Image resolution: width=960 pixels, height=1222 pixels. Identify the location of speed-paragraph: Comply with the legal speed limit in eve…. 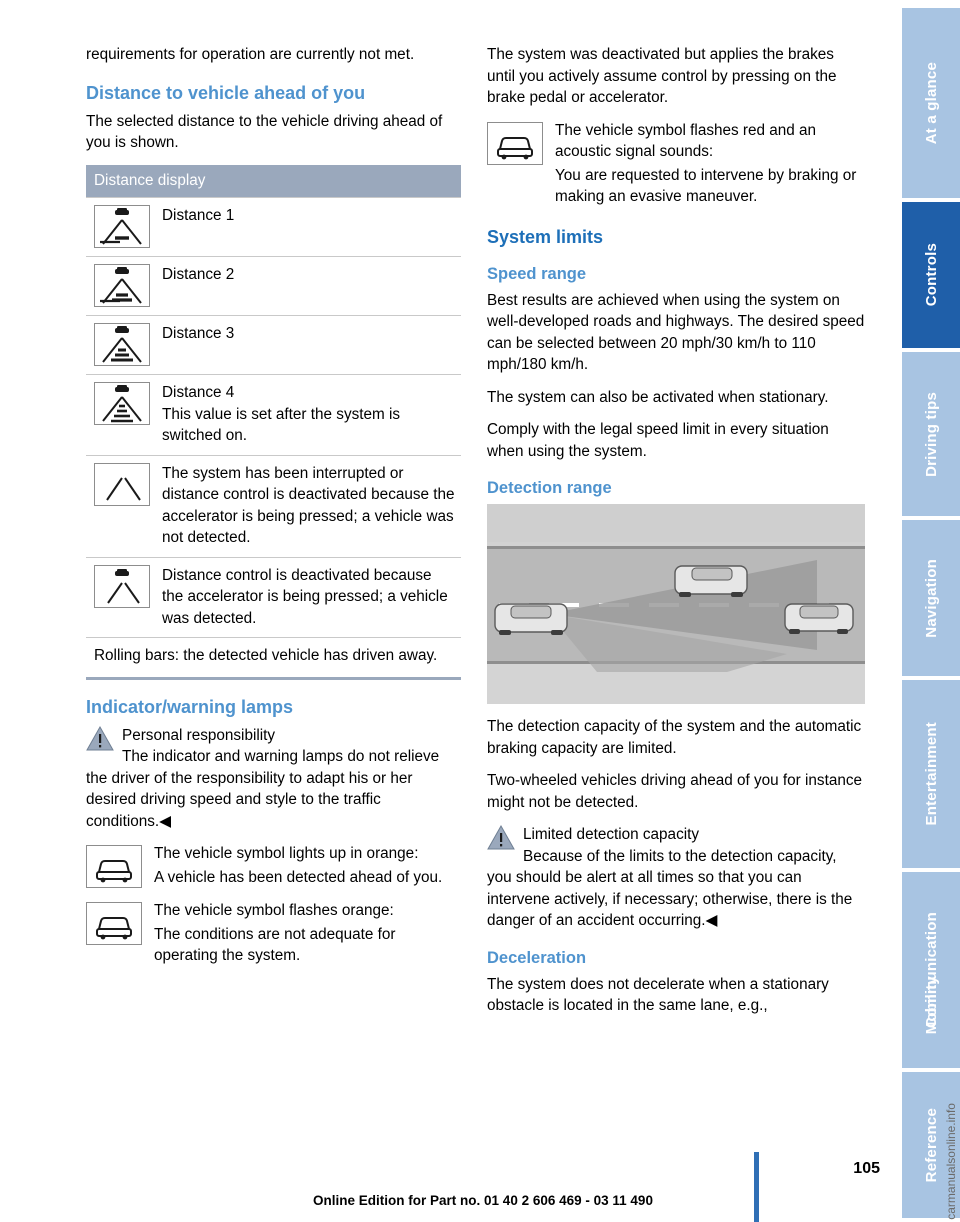
(658, 440).